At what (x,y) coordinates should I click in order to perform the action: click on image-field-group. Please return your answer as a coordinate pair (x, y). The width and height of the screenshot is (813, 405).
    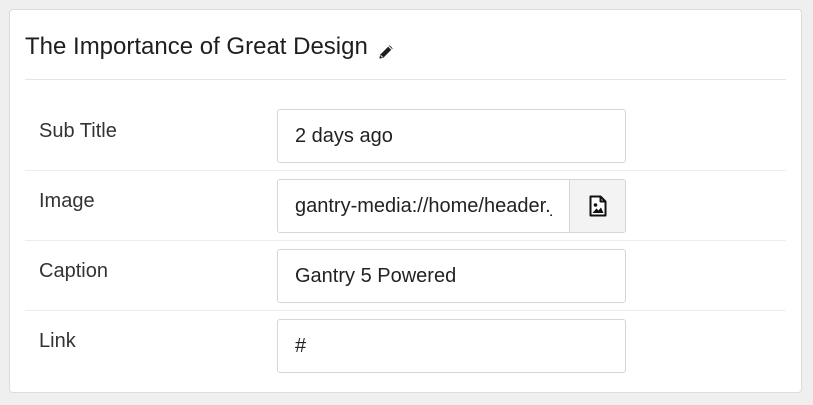
    Looking at the image, I should click on (451, 206).